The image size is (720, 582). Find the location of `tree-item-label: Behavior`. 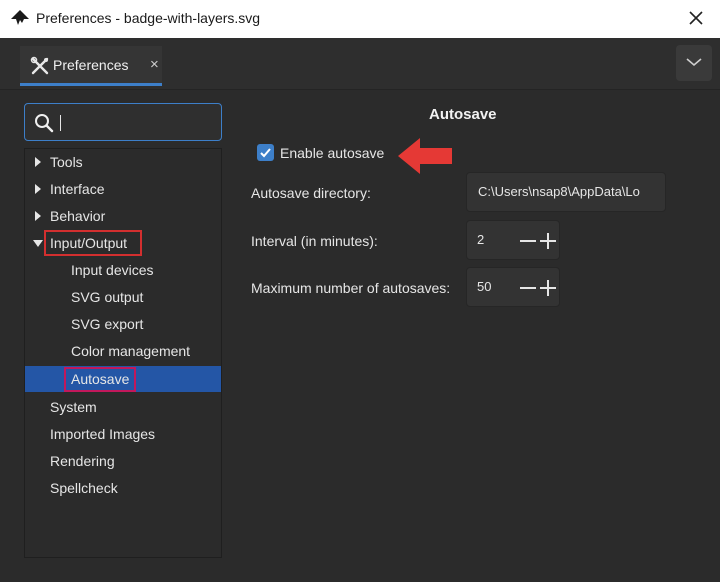

tree-item-label: Behavior is located at coordinates (78, 216).